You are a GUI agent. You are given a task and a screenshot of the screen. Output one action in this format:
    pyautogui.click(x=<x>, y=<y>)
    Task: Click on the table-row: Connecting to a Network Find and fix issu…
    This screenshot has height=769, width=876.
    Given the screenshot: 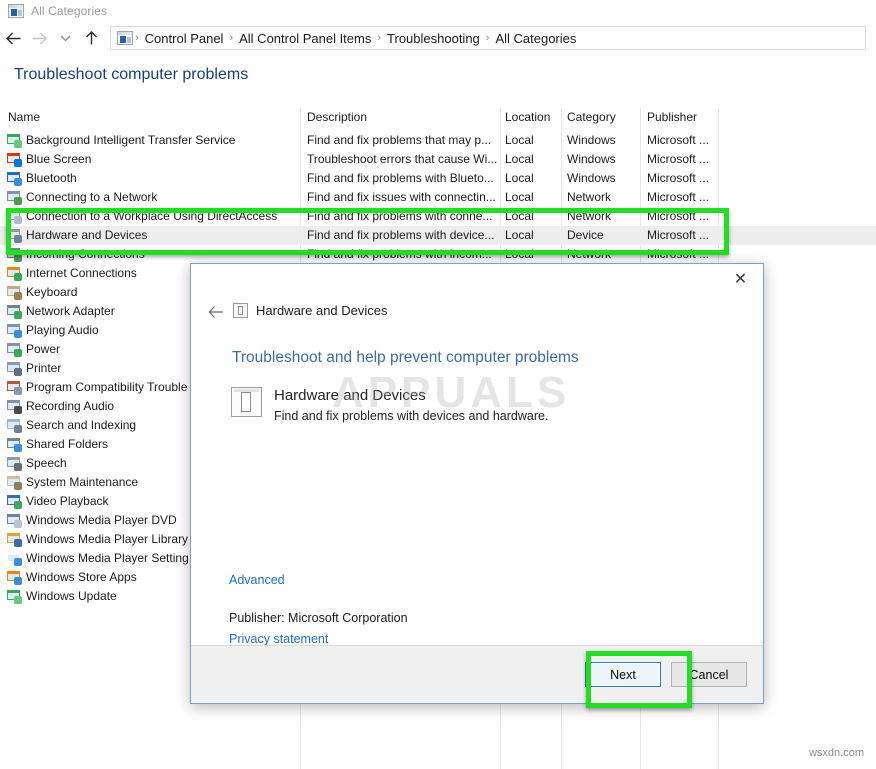 What is the action you would take?
    pyautogui.click(x=438, y=197)
    